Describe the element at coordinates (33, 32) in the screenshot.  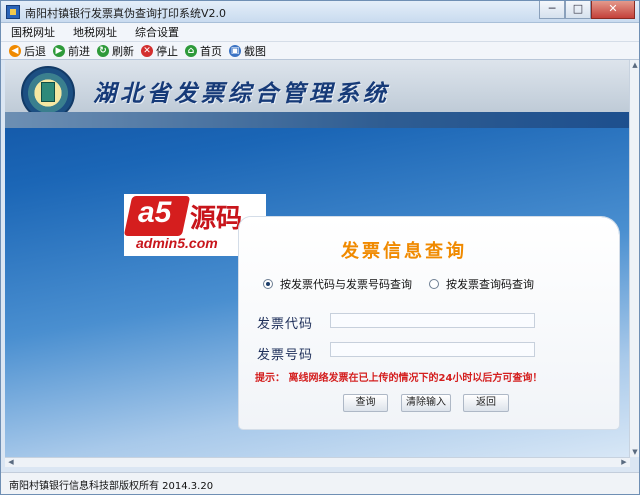
I see `menu-item-national-tax: 国税网址` at that location.